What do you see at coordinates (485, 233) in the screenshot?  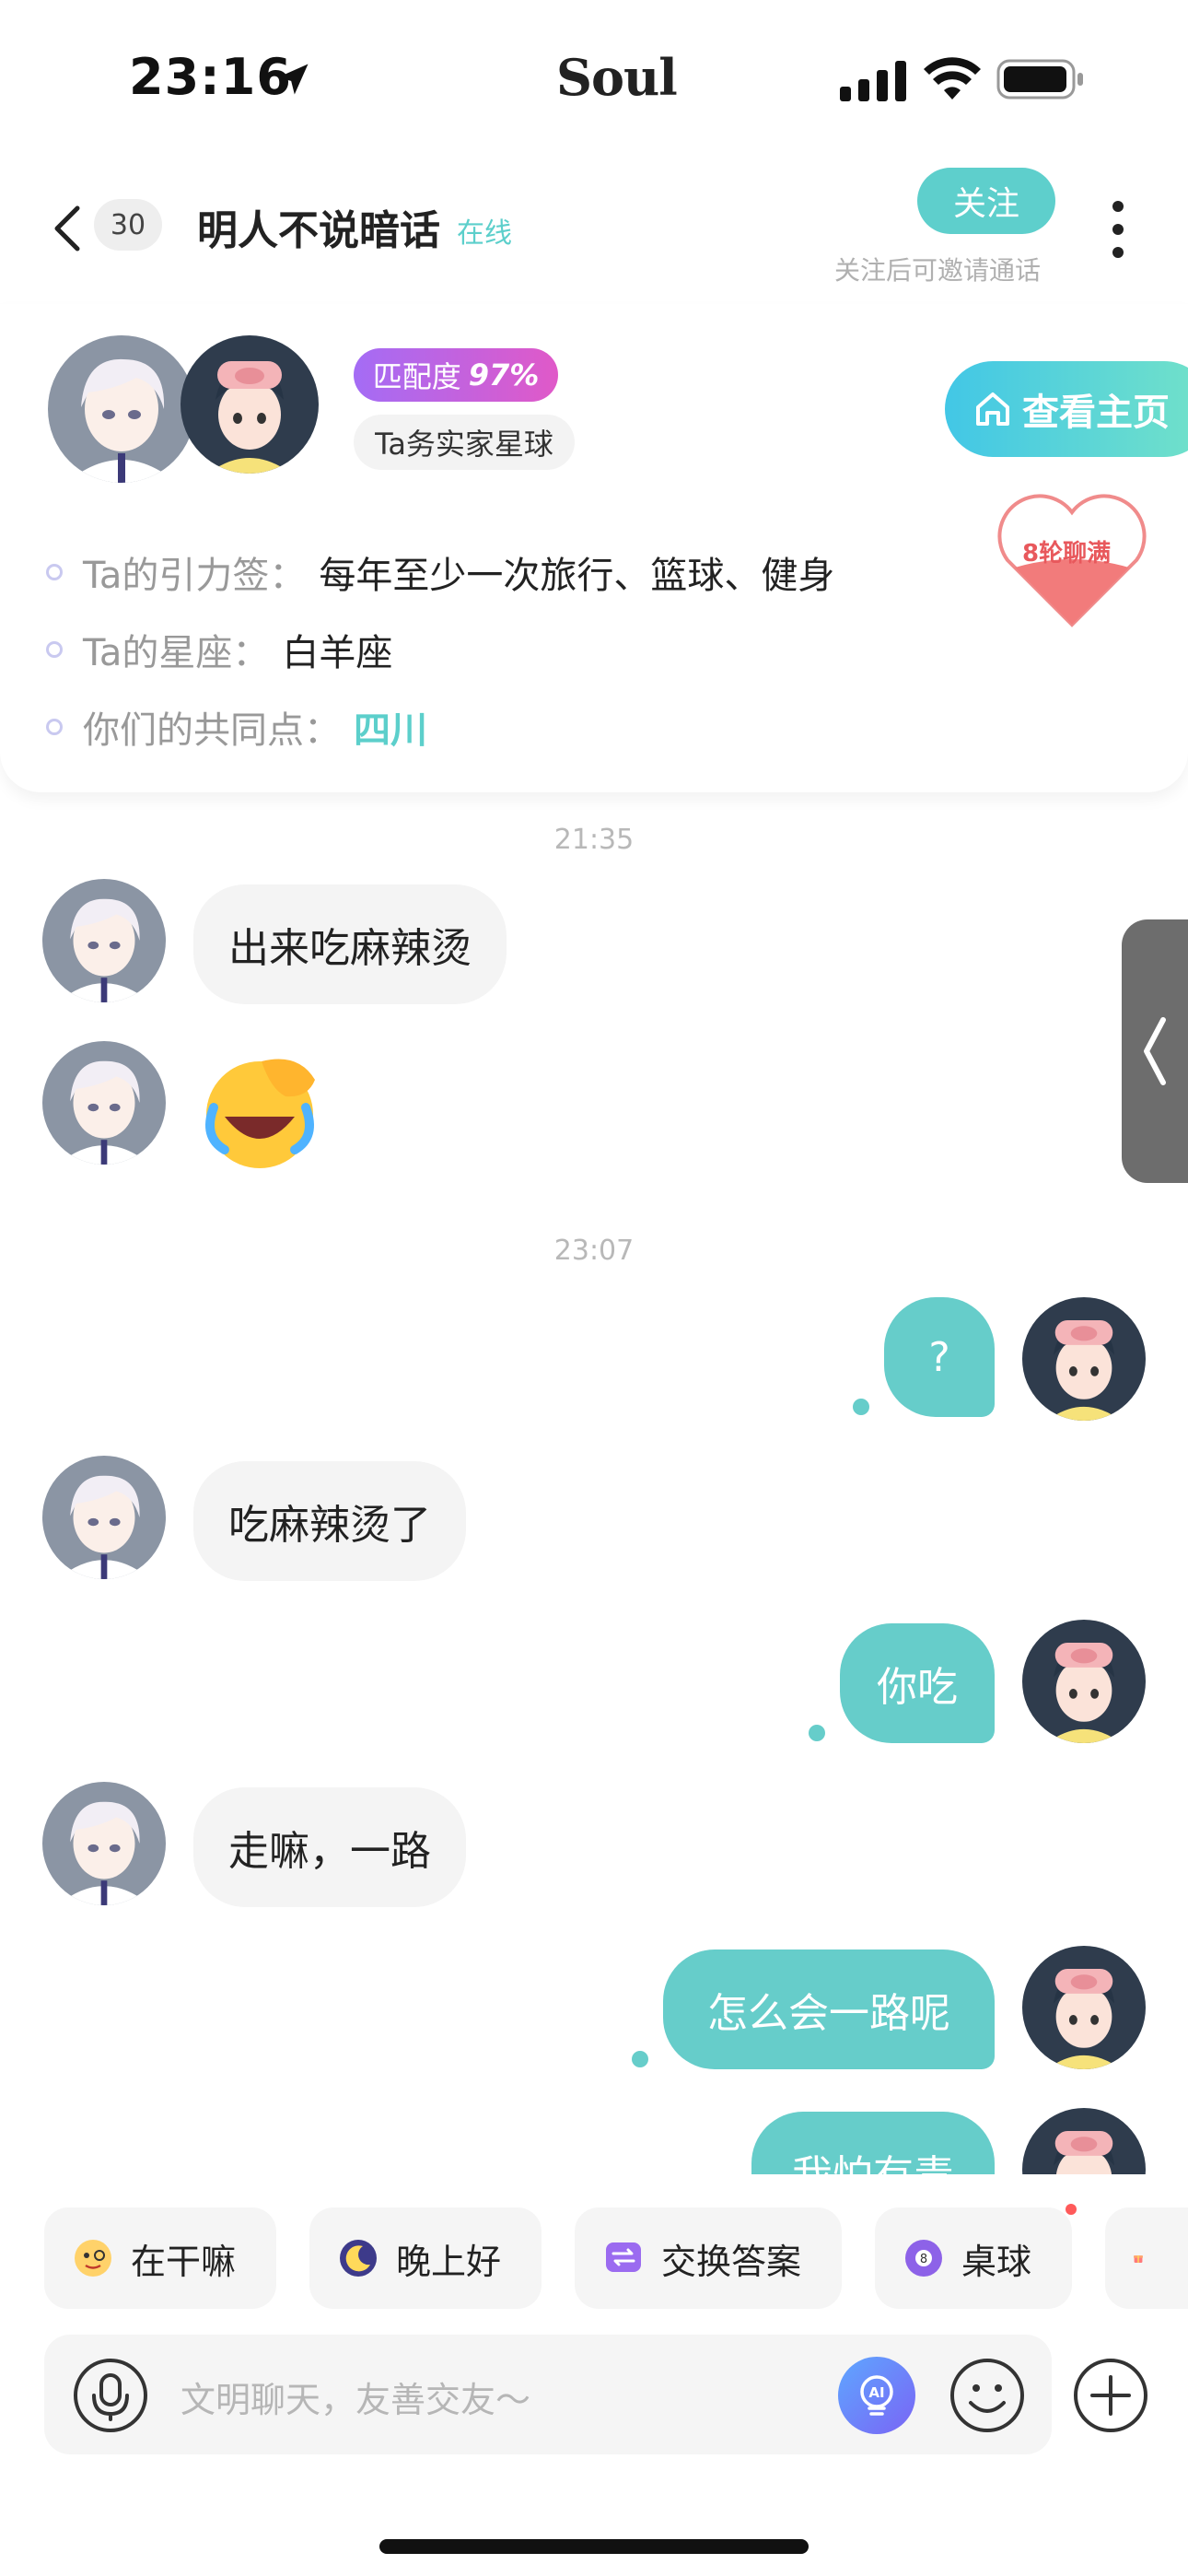 I see `online-status: 在线` at bounding box center [485, 233].